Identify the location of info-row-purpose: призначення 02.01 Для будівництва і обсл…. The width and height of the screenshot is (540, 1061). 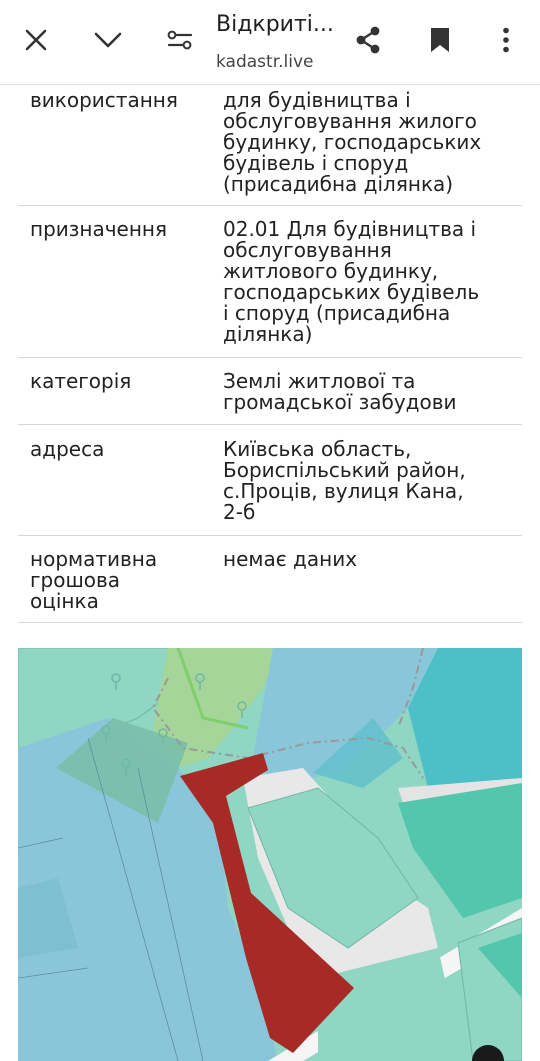
(270, 282).